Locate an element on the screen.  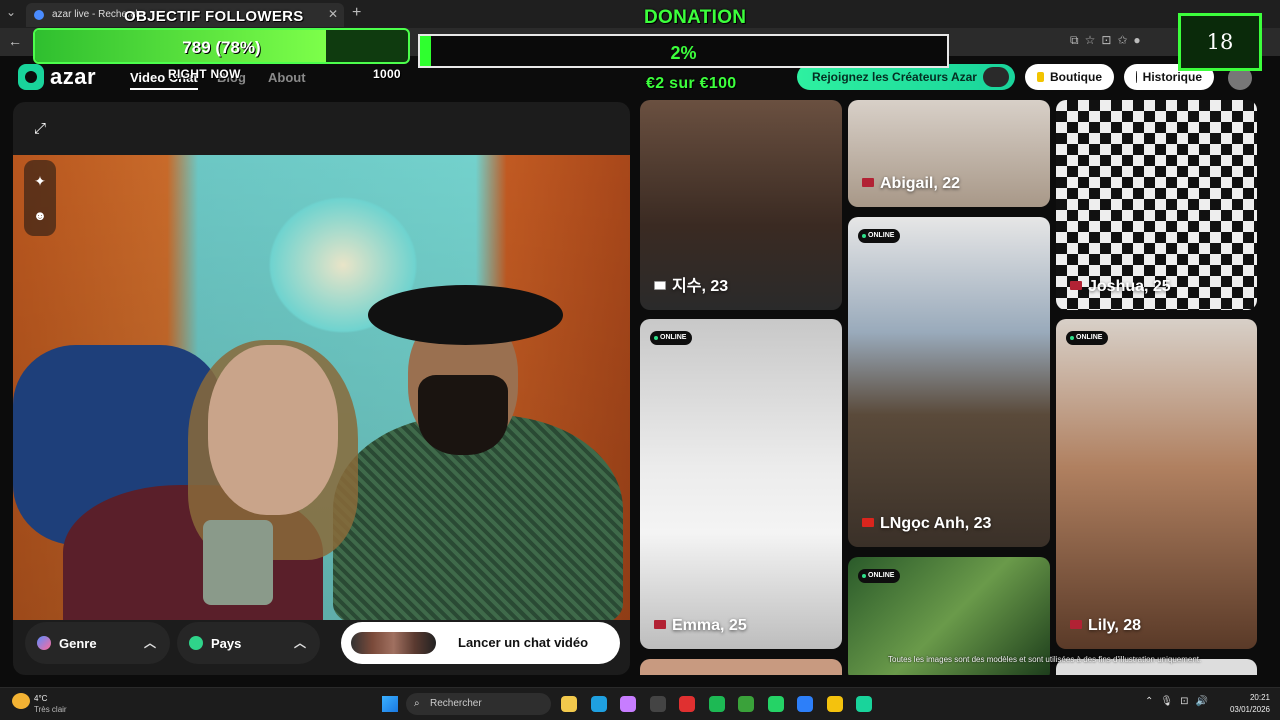
profile-card: Joshua, 25 is located at coordinates (1156, 205).